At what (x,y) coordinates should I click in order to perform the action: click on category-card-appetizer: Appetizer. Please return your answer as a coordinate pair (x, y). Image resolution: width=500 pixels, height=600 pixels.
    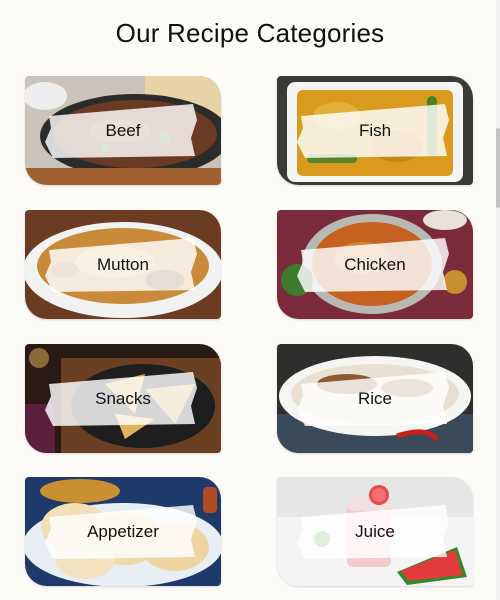
    Looking at the image, I should click on (123, 531).